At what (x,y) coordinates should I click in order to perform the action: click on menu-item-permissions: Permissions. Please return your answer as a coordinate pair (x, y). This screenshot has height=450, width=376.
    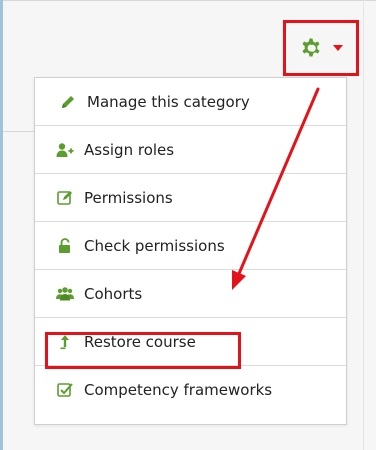
    Looking at the image, I should click on (190, 198).